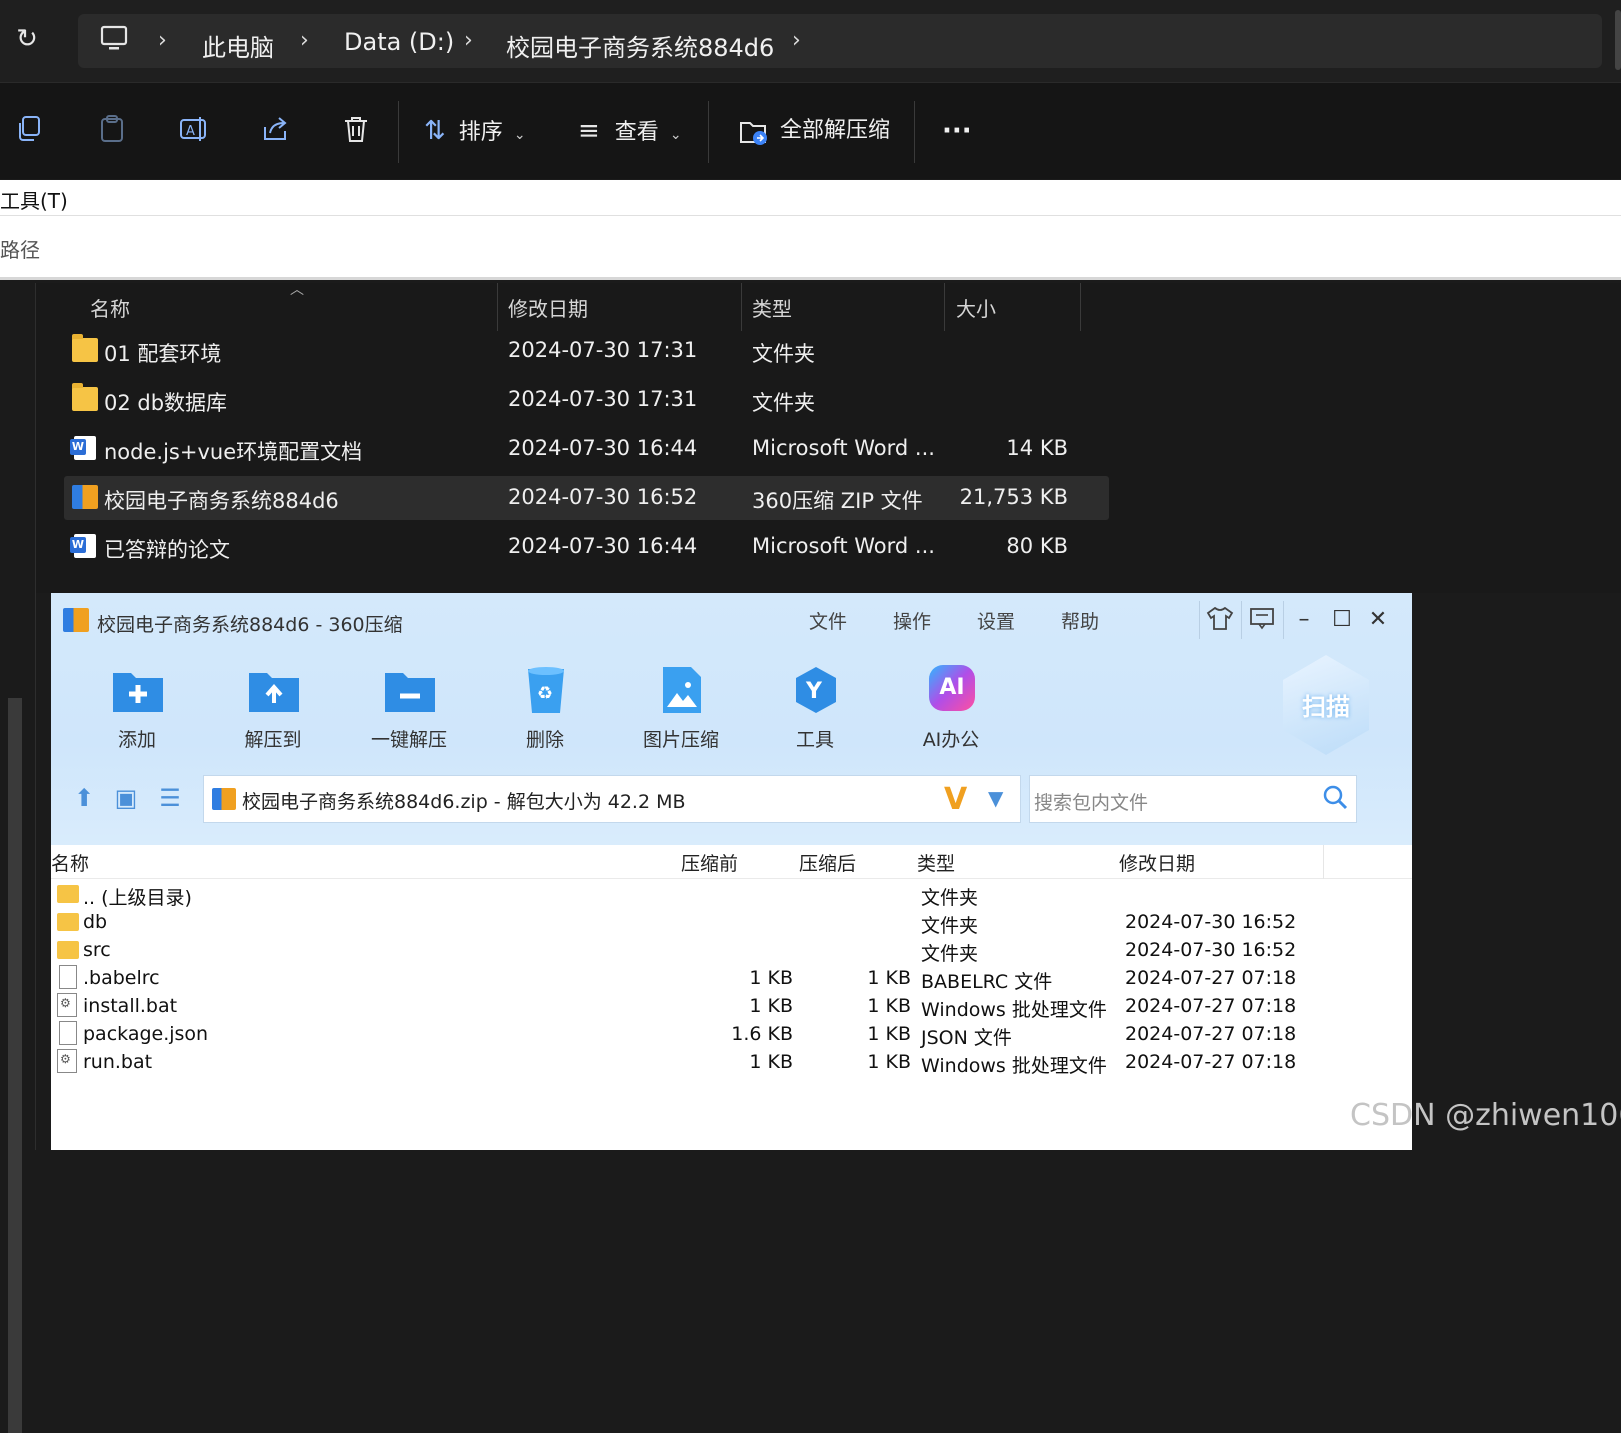 Image resolution: width=1621 pixels, height=1433 pixels. What do you see at coordinates (810, 198) in the screenshot?
I see `menu-bar: 工具(T)` at bounding box center [810, 198].